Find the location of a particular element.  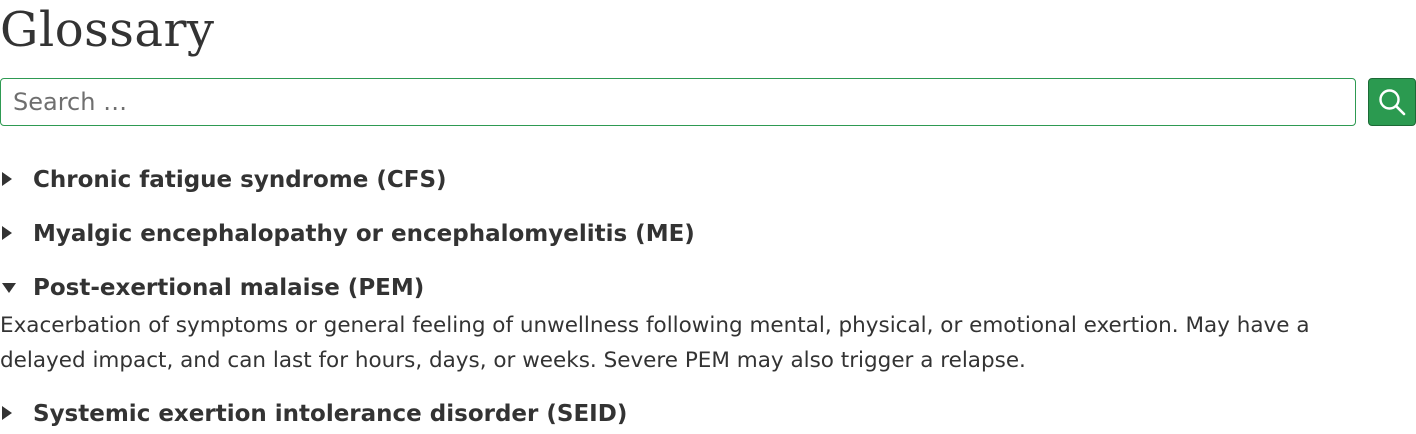

page-title: Glossary is located at coordinates (107, 30).